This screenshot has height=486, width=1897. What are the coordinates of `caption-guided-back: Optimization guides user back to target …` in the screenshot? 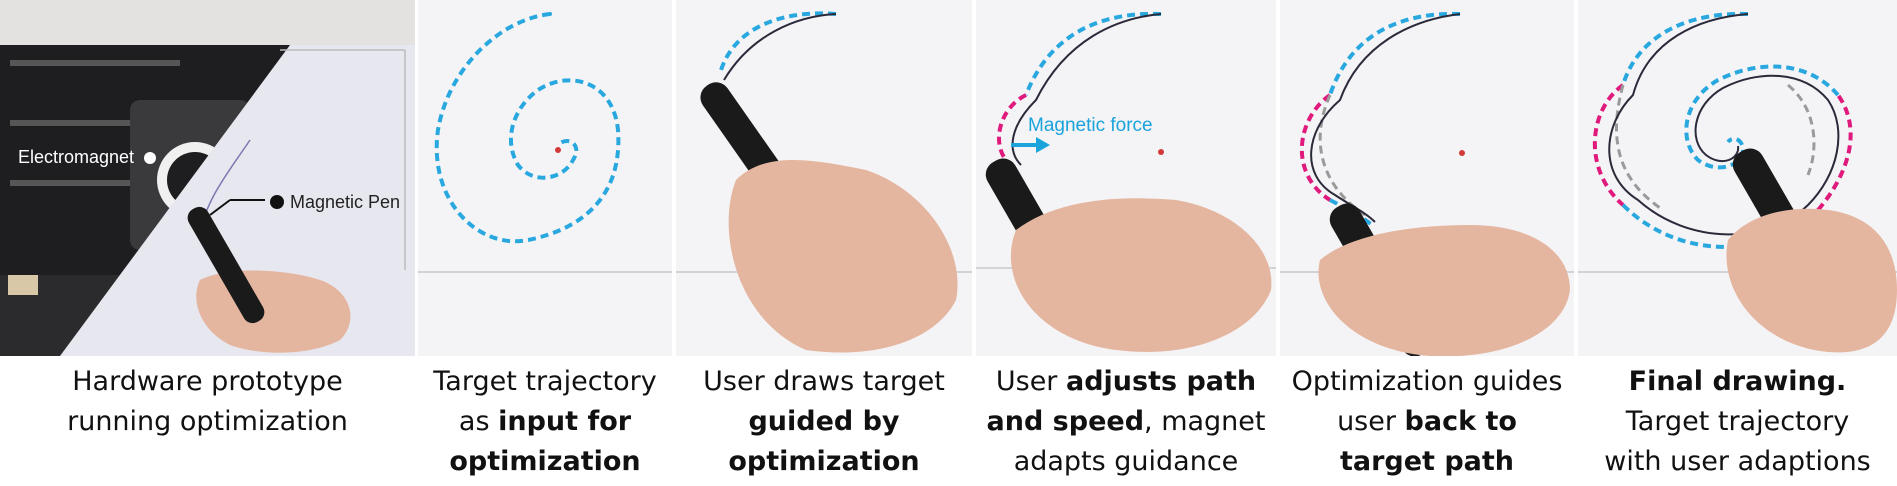 It's located at (1427, 421).